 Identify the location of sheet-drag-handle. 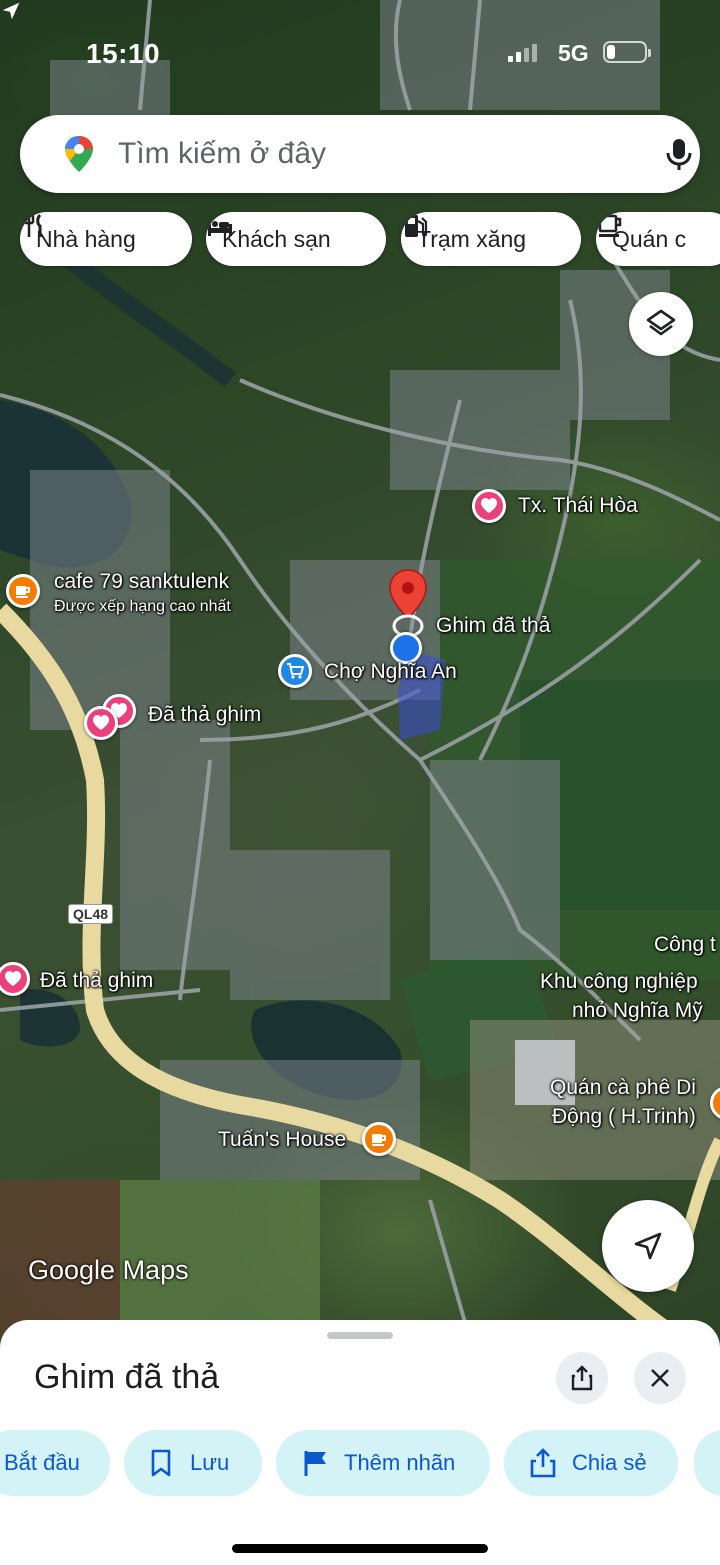
(360, 1335).